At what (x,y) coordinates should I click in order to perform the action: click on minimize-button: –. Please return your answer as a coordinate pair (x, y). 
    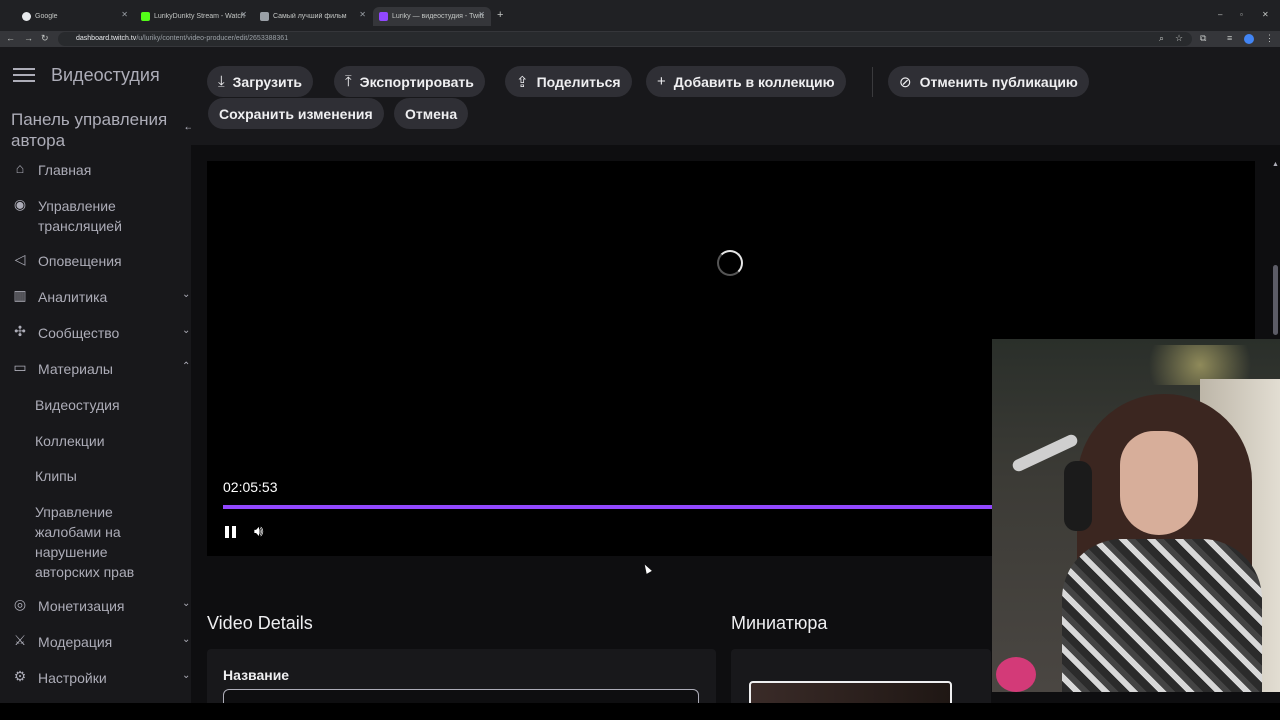
    Looking at the image, I should click on (1220, 14).